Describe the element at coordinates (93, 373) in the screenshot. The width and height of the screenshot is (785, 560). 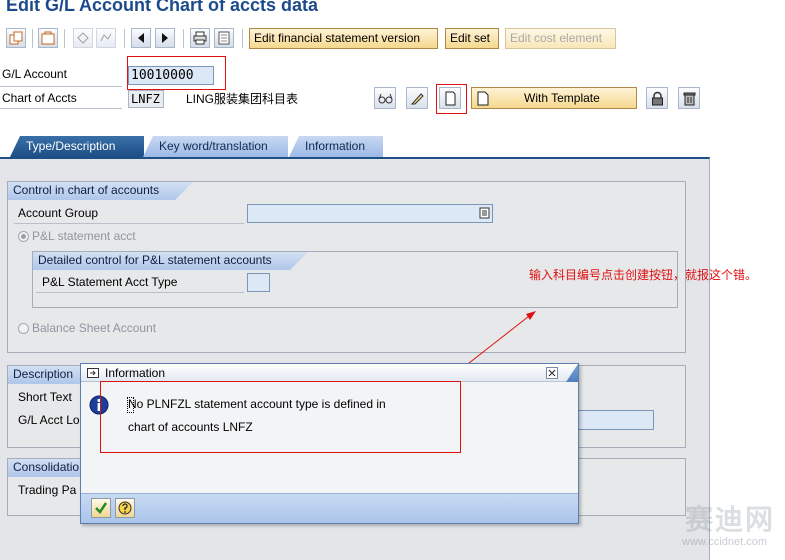
I see `dialog-window-icon` at that location.